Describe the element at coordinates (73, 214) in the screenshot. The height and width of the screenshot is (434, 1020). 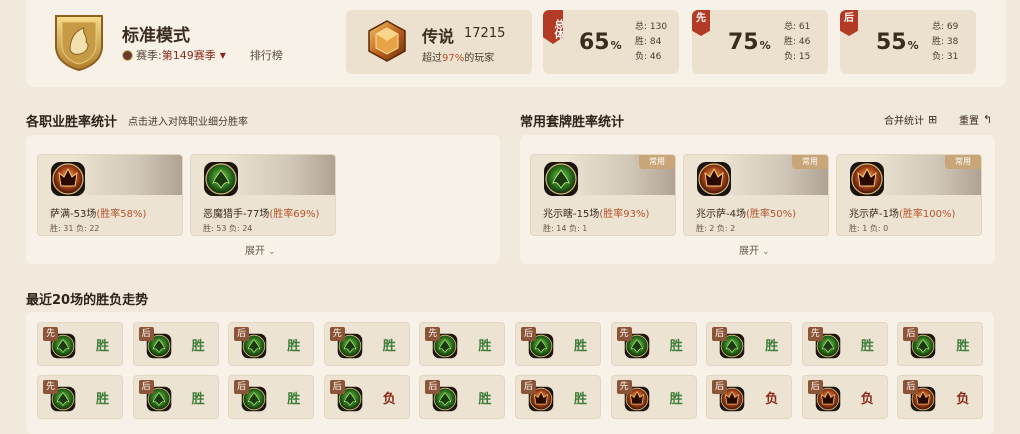
I see `card-title: 萨满-53场` at that location.